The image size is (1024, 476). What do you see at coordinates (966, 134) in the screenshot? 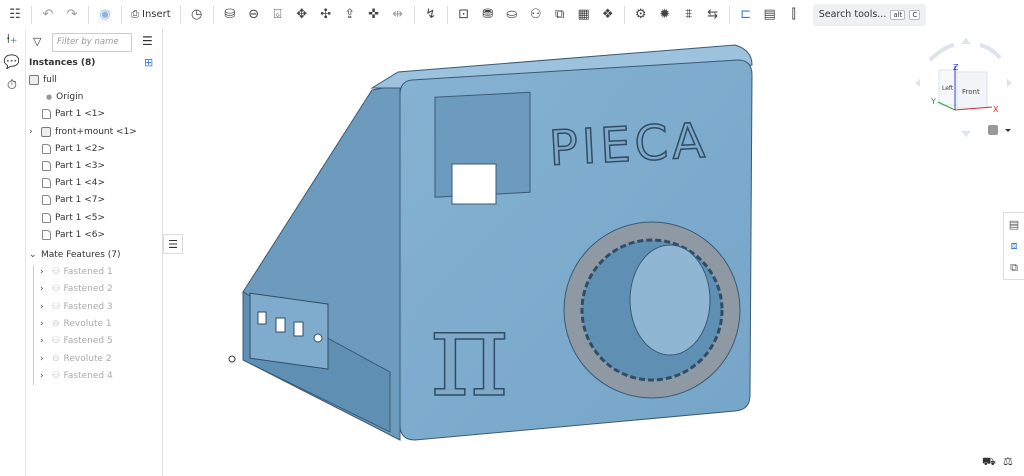
I see `pan-down-icon` at bounding box center [966, 134].